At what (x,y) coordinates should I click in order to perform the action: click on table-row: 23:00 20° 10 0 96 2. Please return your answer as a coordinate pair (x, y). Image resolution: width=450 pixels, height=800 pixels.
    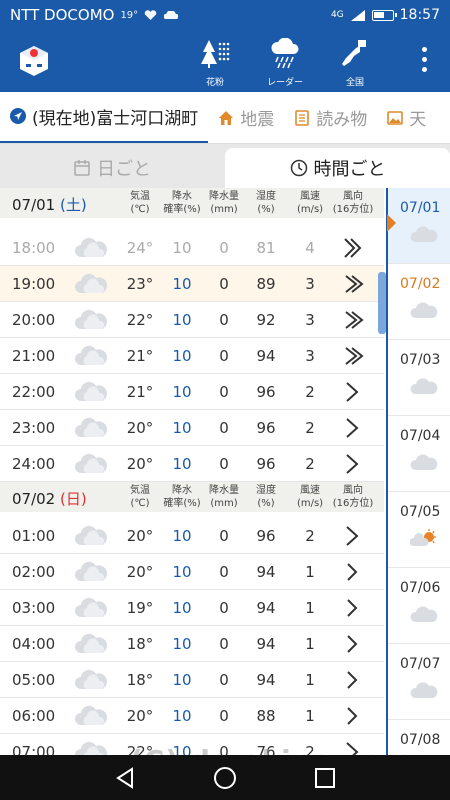
    Looking at the image, I should click on (192, 428).